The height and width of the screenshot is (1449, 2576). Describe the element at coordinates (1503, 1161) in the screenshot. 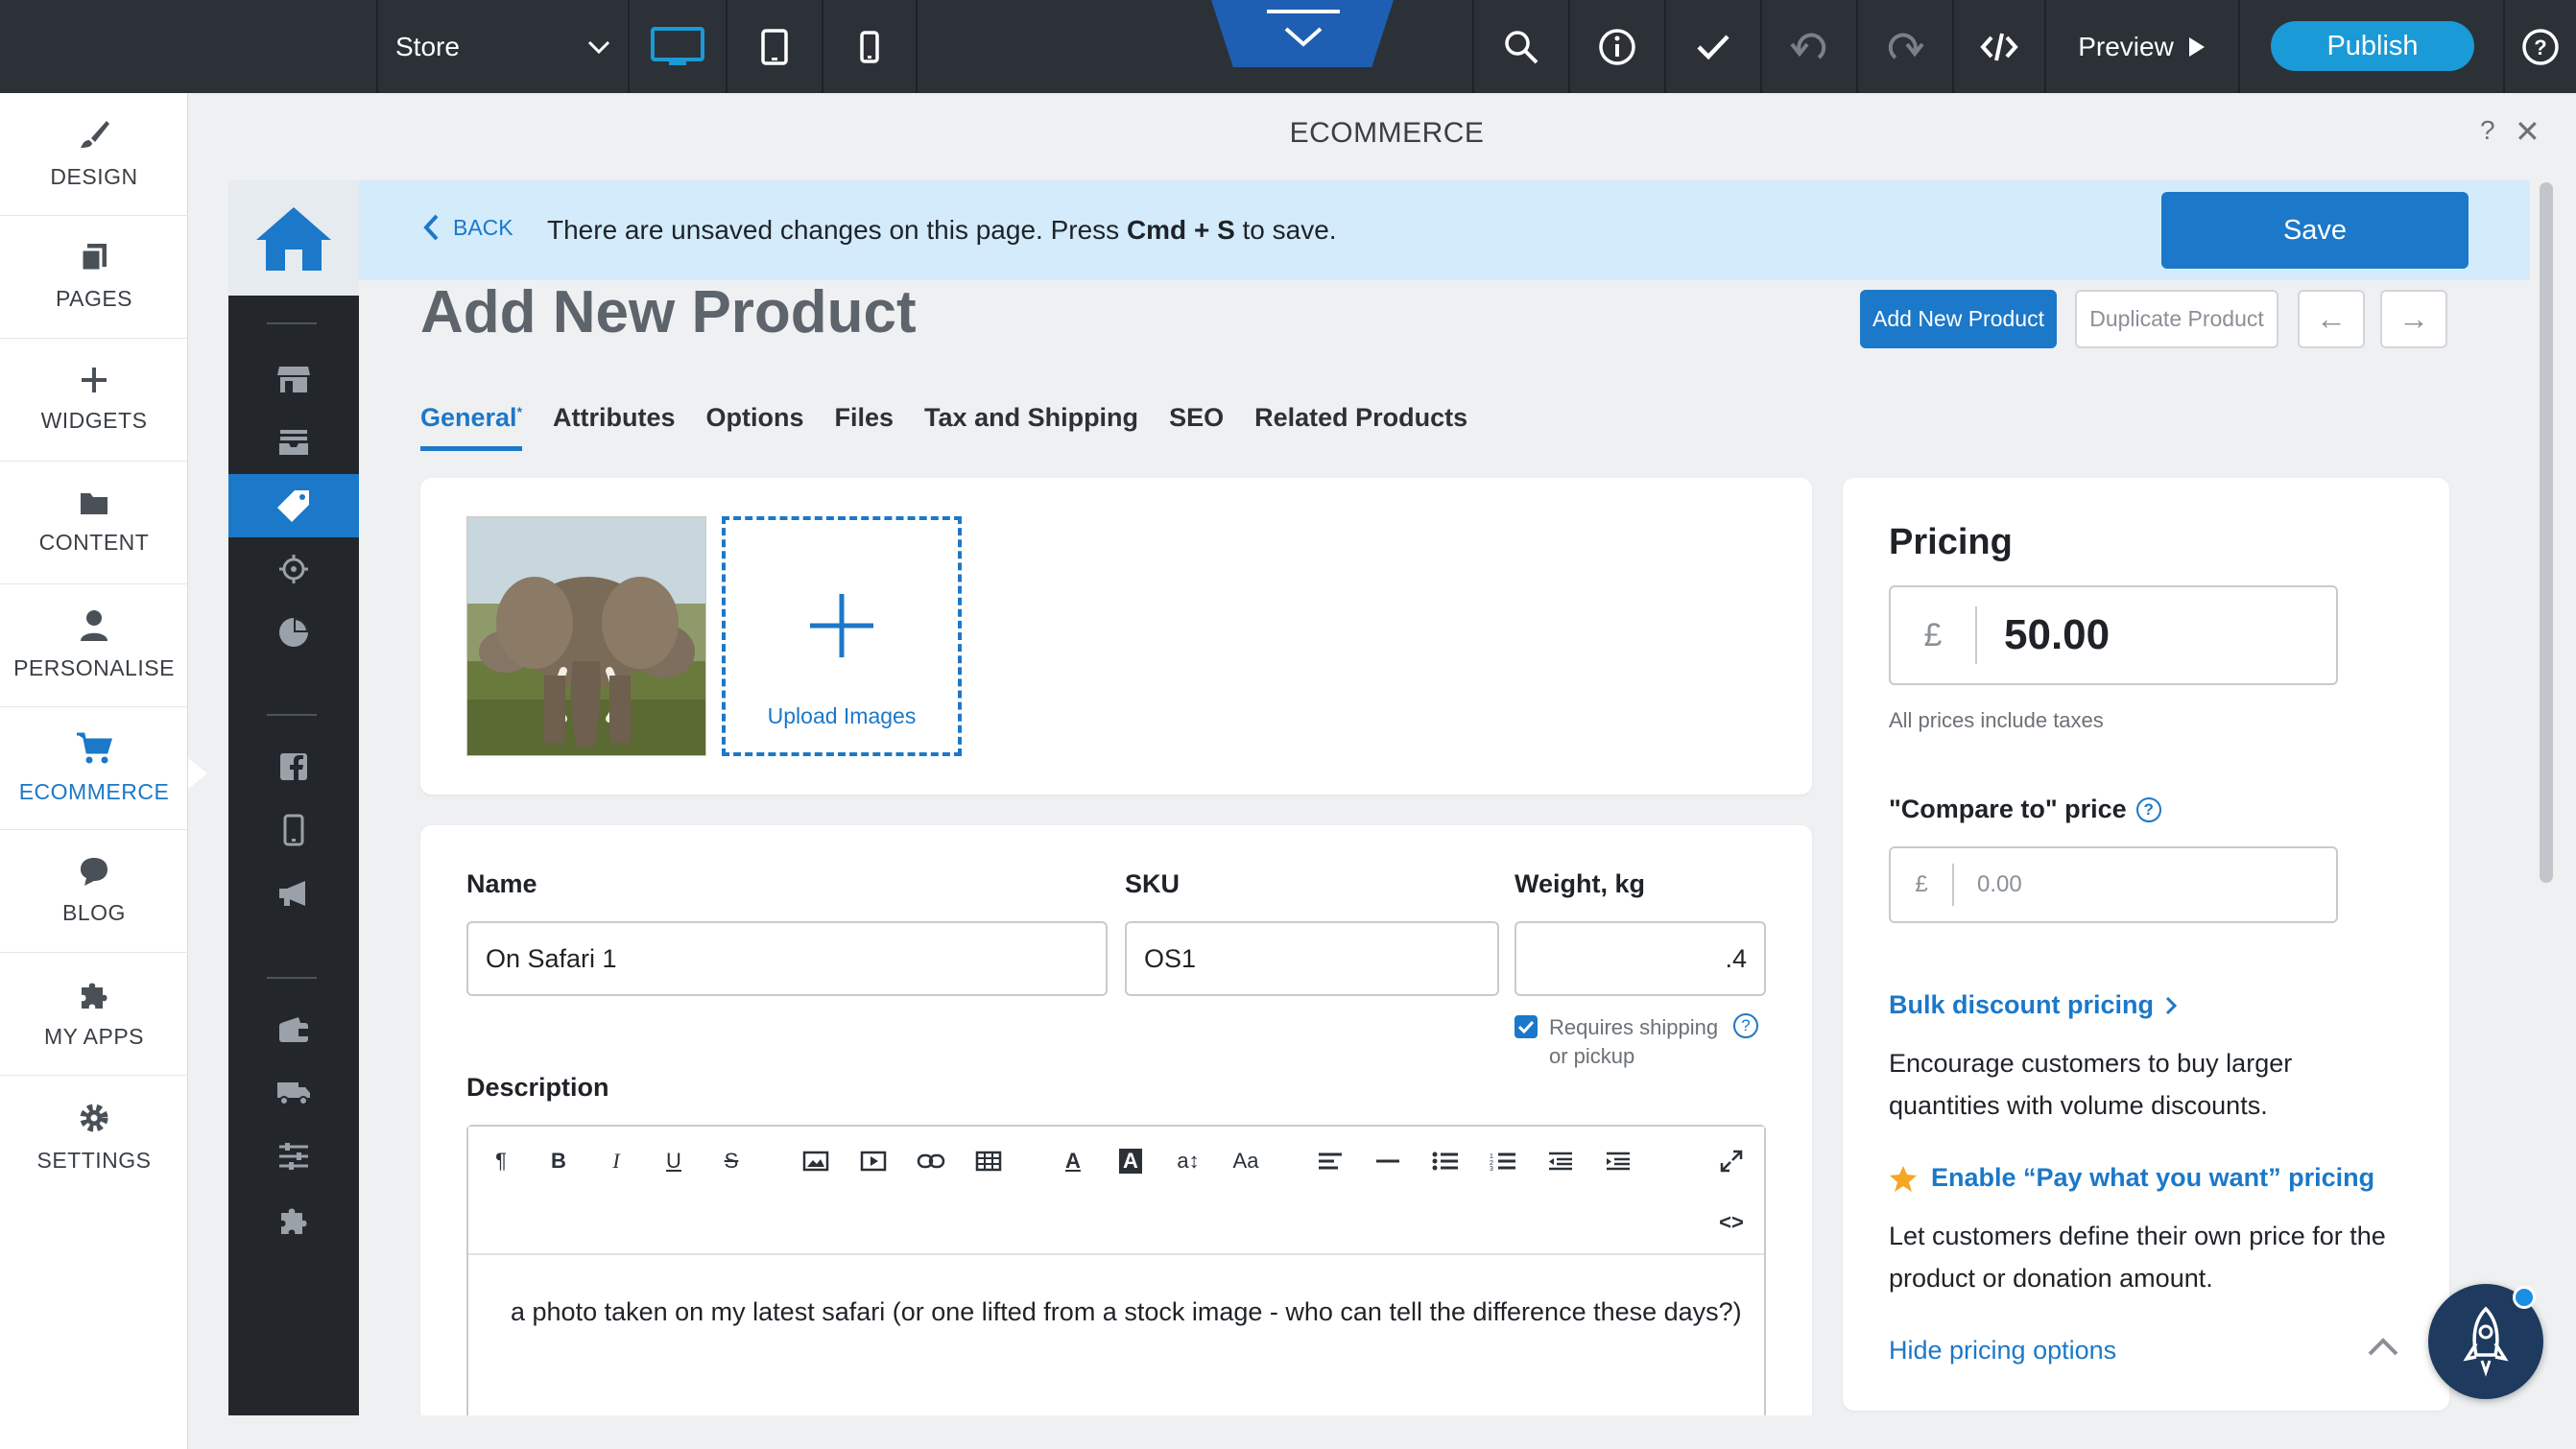

I see `numbered-list-button: 123` at that location.